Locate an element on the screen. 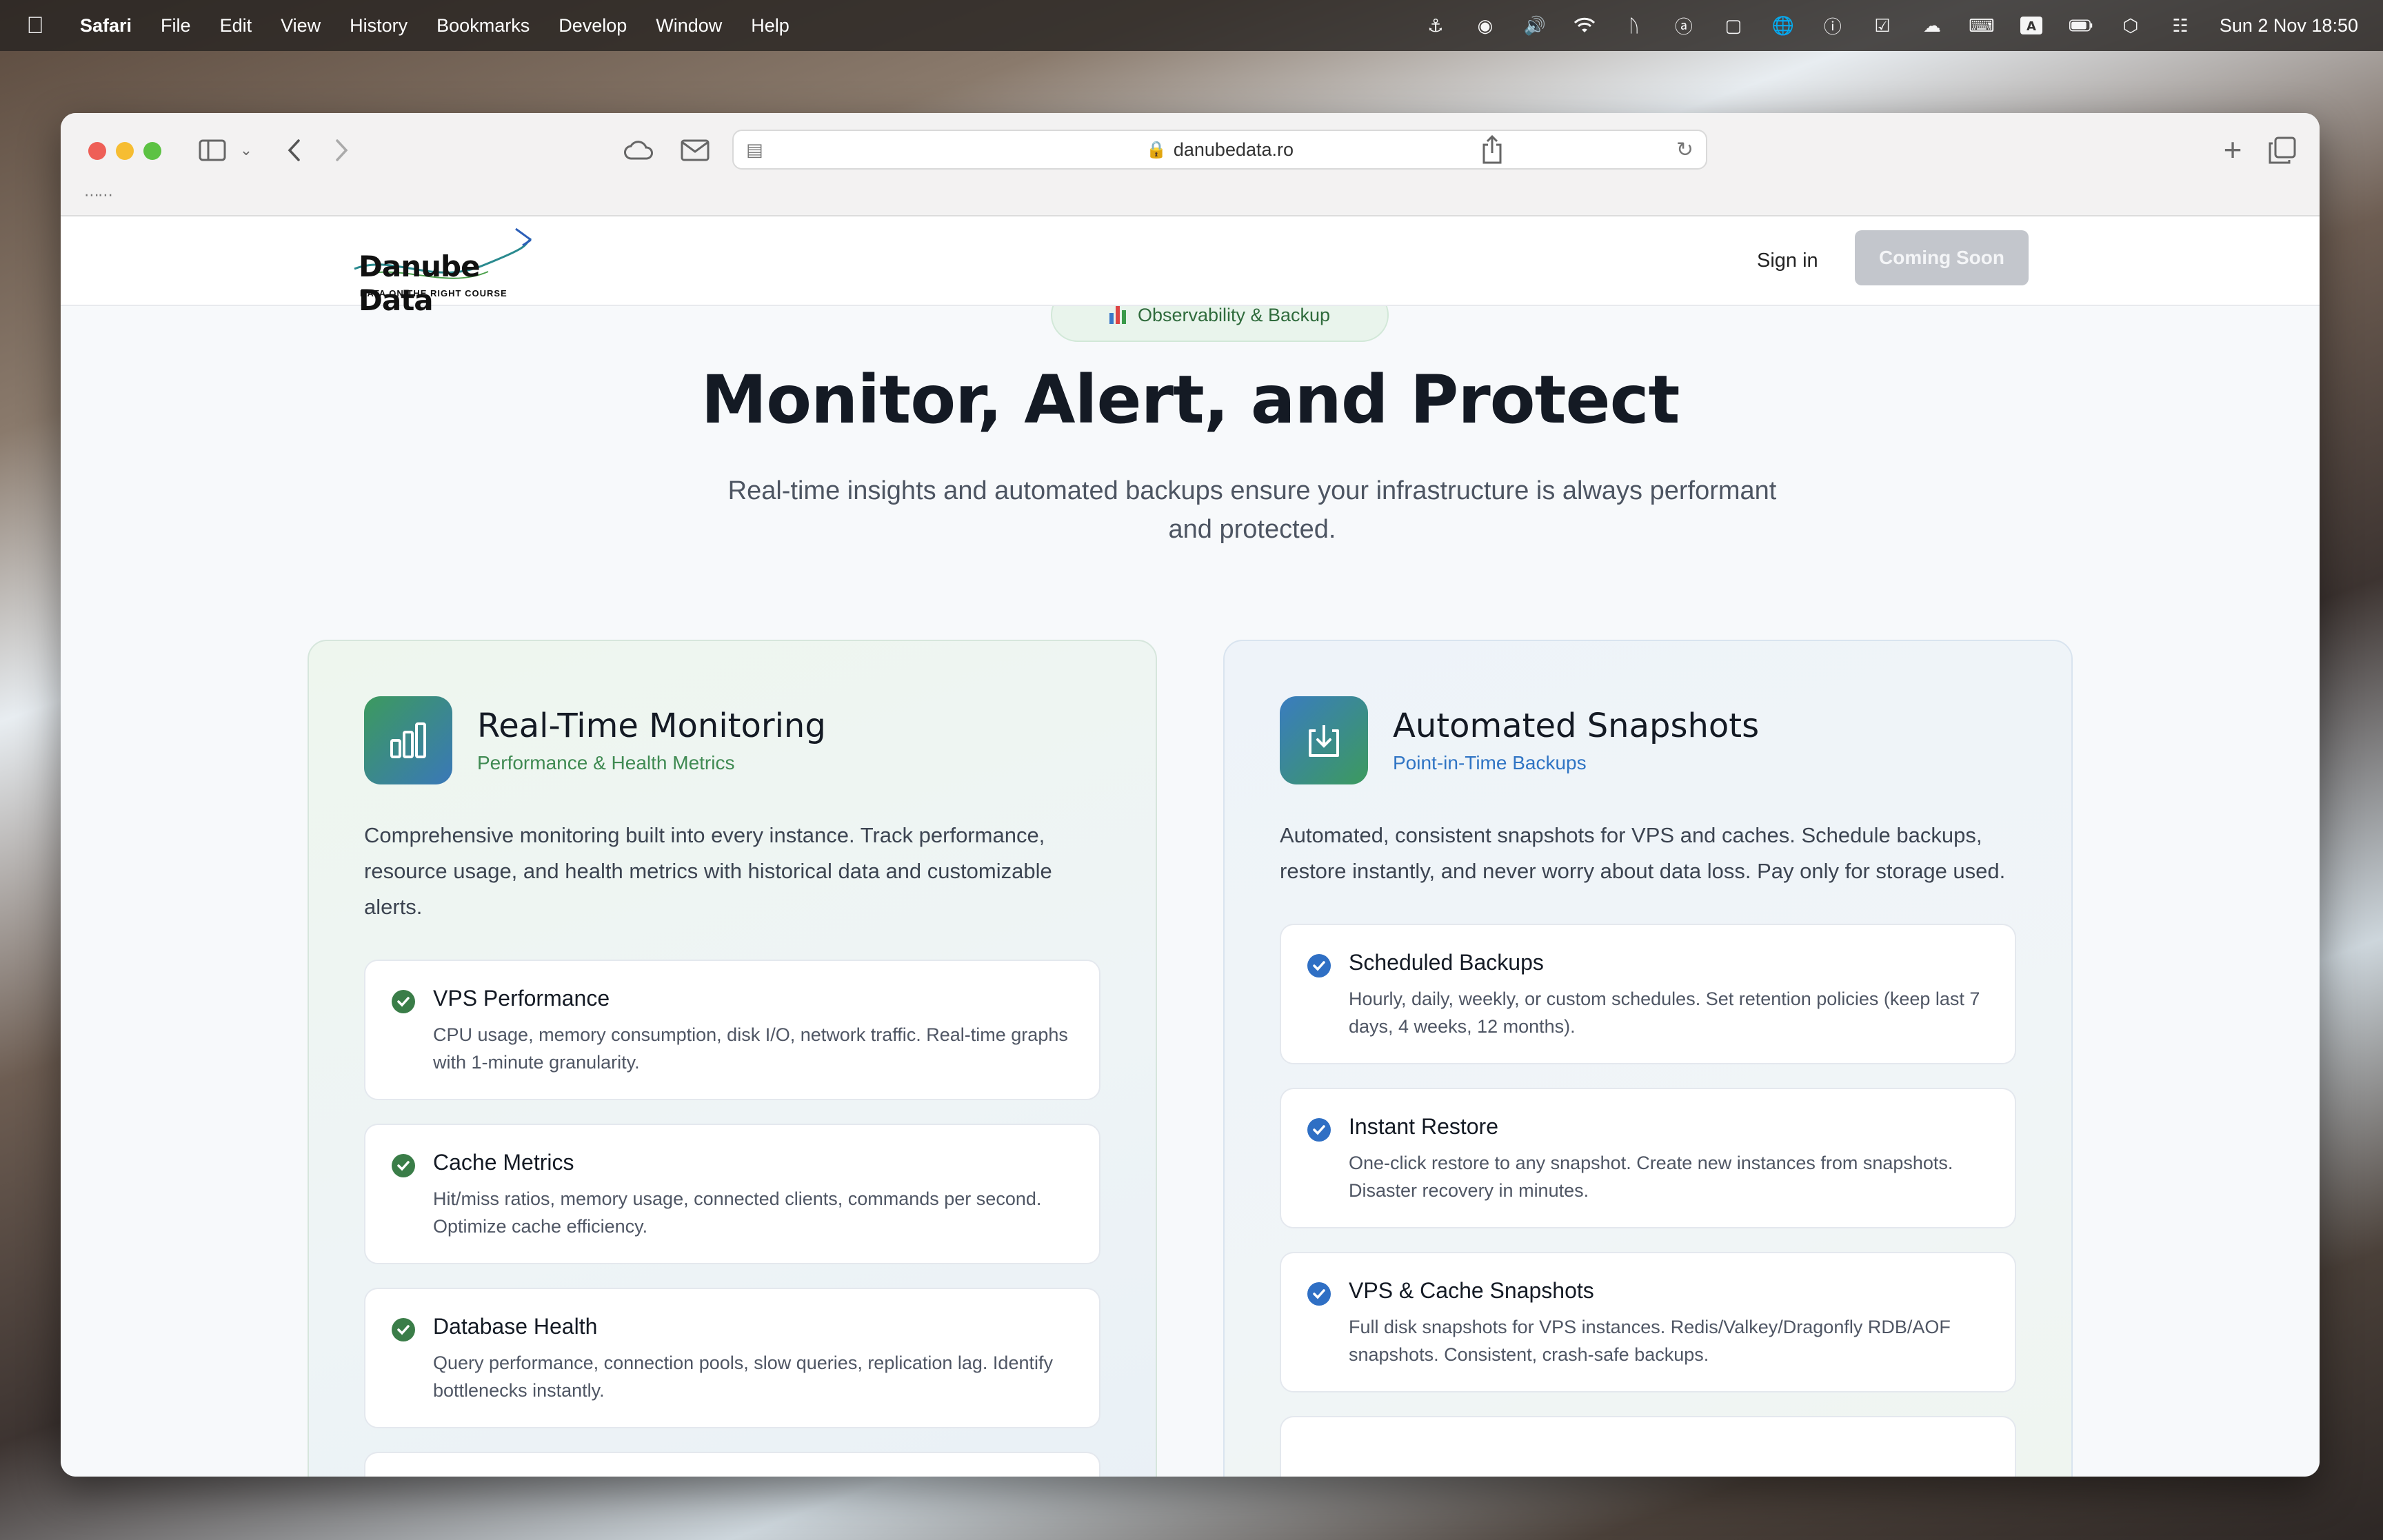 This screenshot has width=2383, height=1540. creative-cloud-icon: ◉ is located at coordinates (1485, 26).